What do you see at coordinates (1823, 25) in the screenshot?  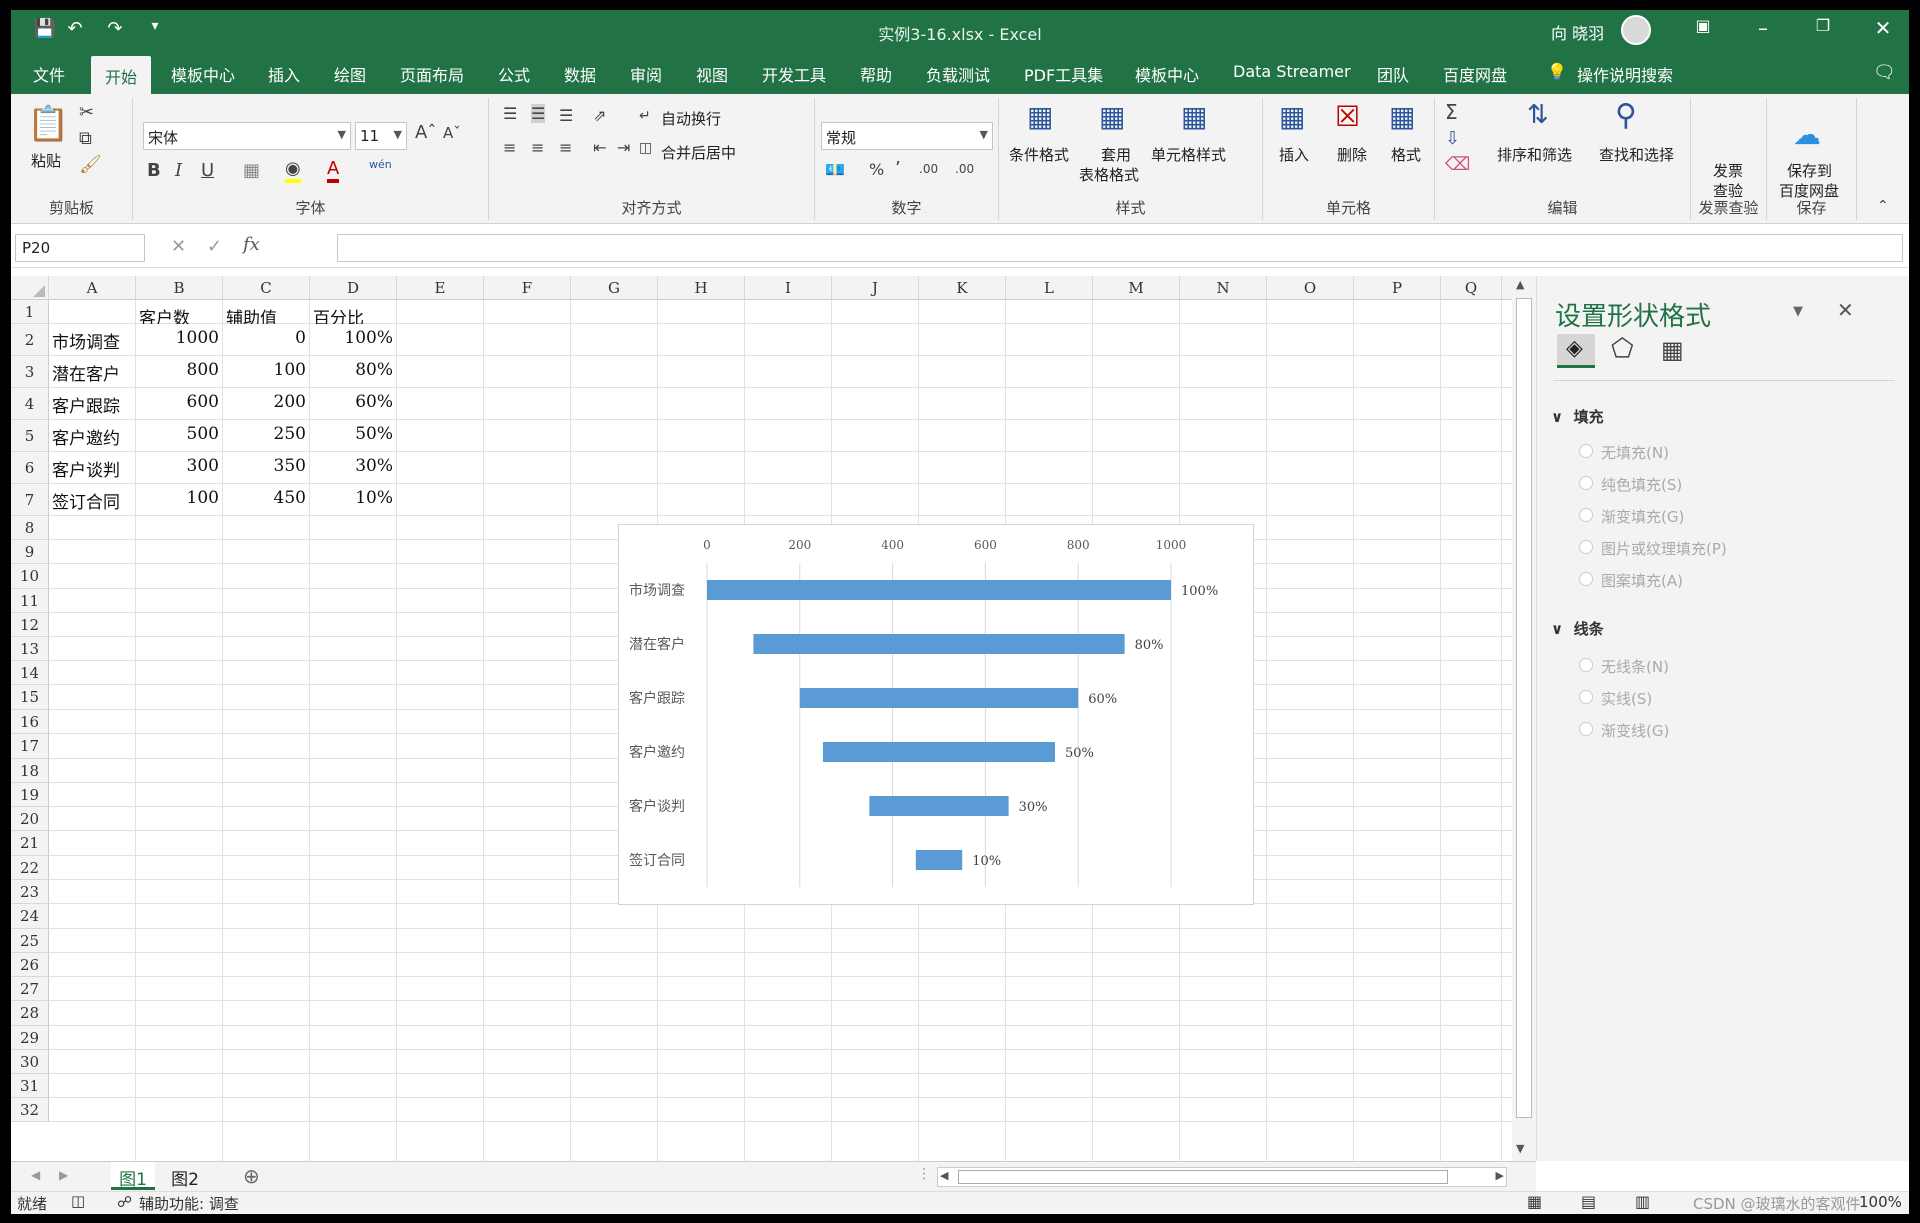 I see `restore-icon: ❐` at bounding box center [1823, 25].